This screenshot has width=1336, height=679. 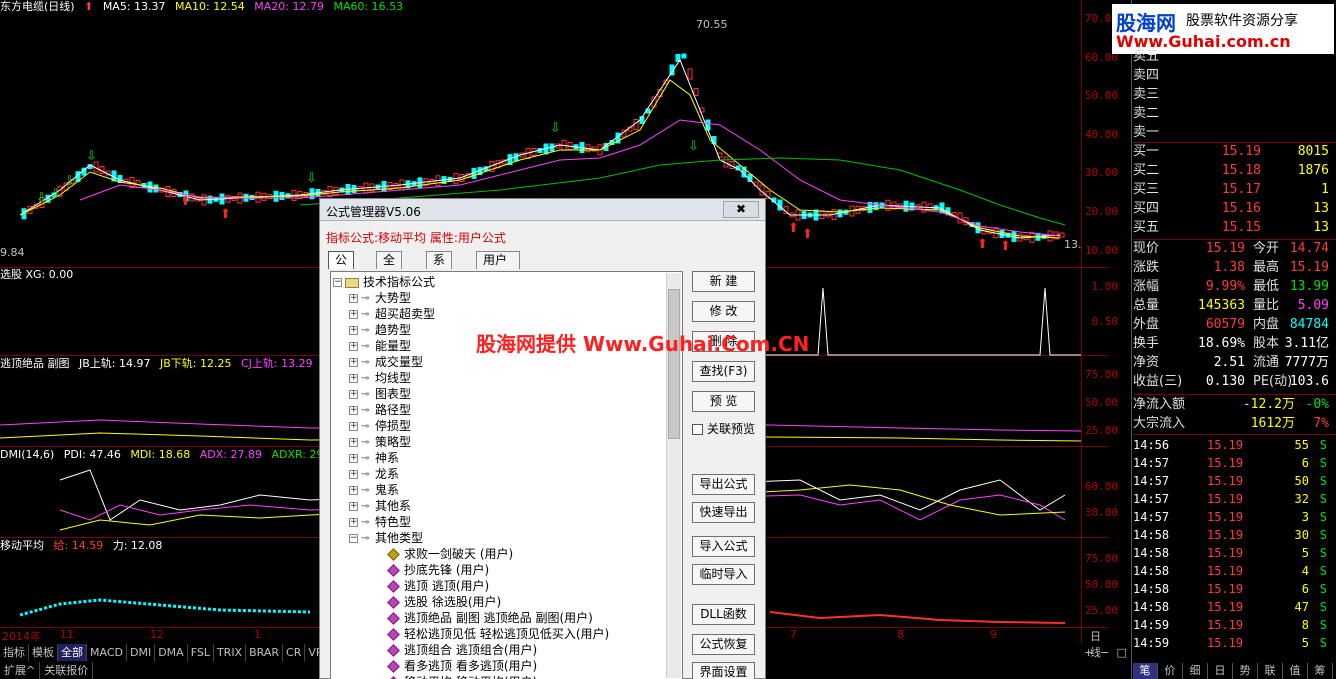 I want to click on quote-tab: 价, so click(x=1170, y=671).